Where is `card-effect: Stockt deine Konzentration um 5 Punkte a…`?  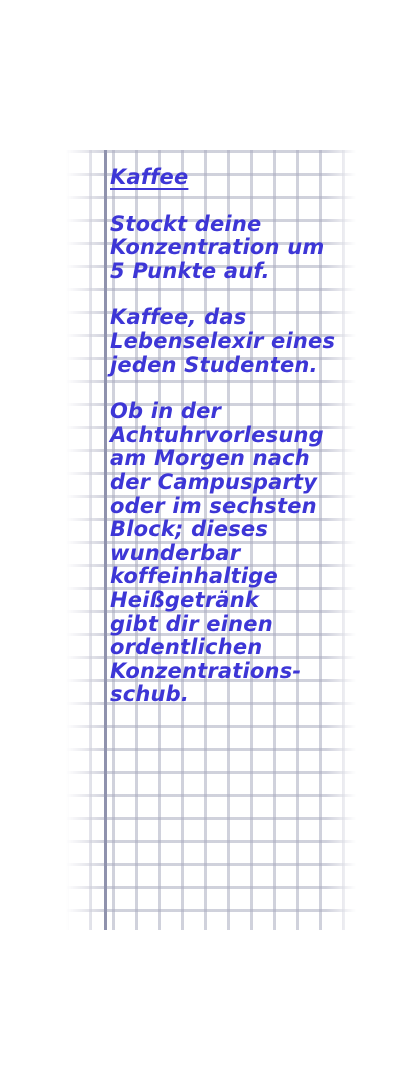 card-effect: Stockt deine Konzentration um 5 Punkte a… is located at coordinates (217, 247).